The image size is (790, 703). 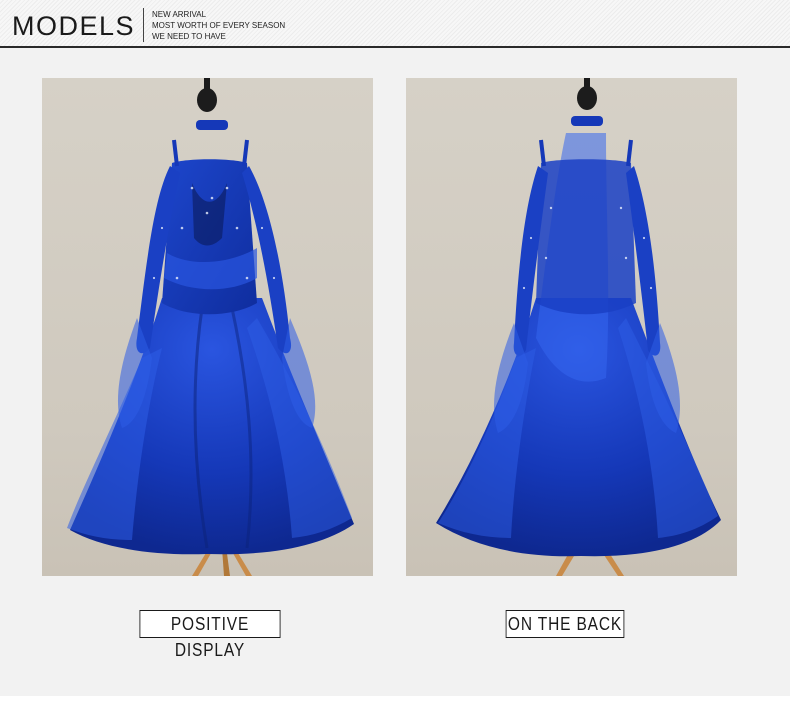 I want to click on caption-positive-display: POSITIVE DISPLAY, so click(x=210, y=635).